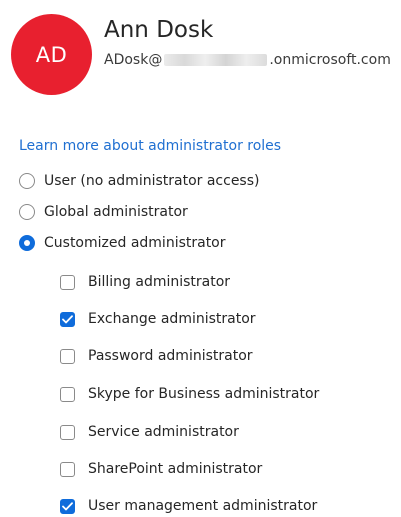  Describe the element at coordinates (203, 506) in the screenshot. I see `checkbox-label: User management administrator` at that location.